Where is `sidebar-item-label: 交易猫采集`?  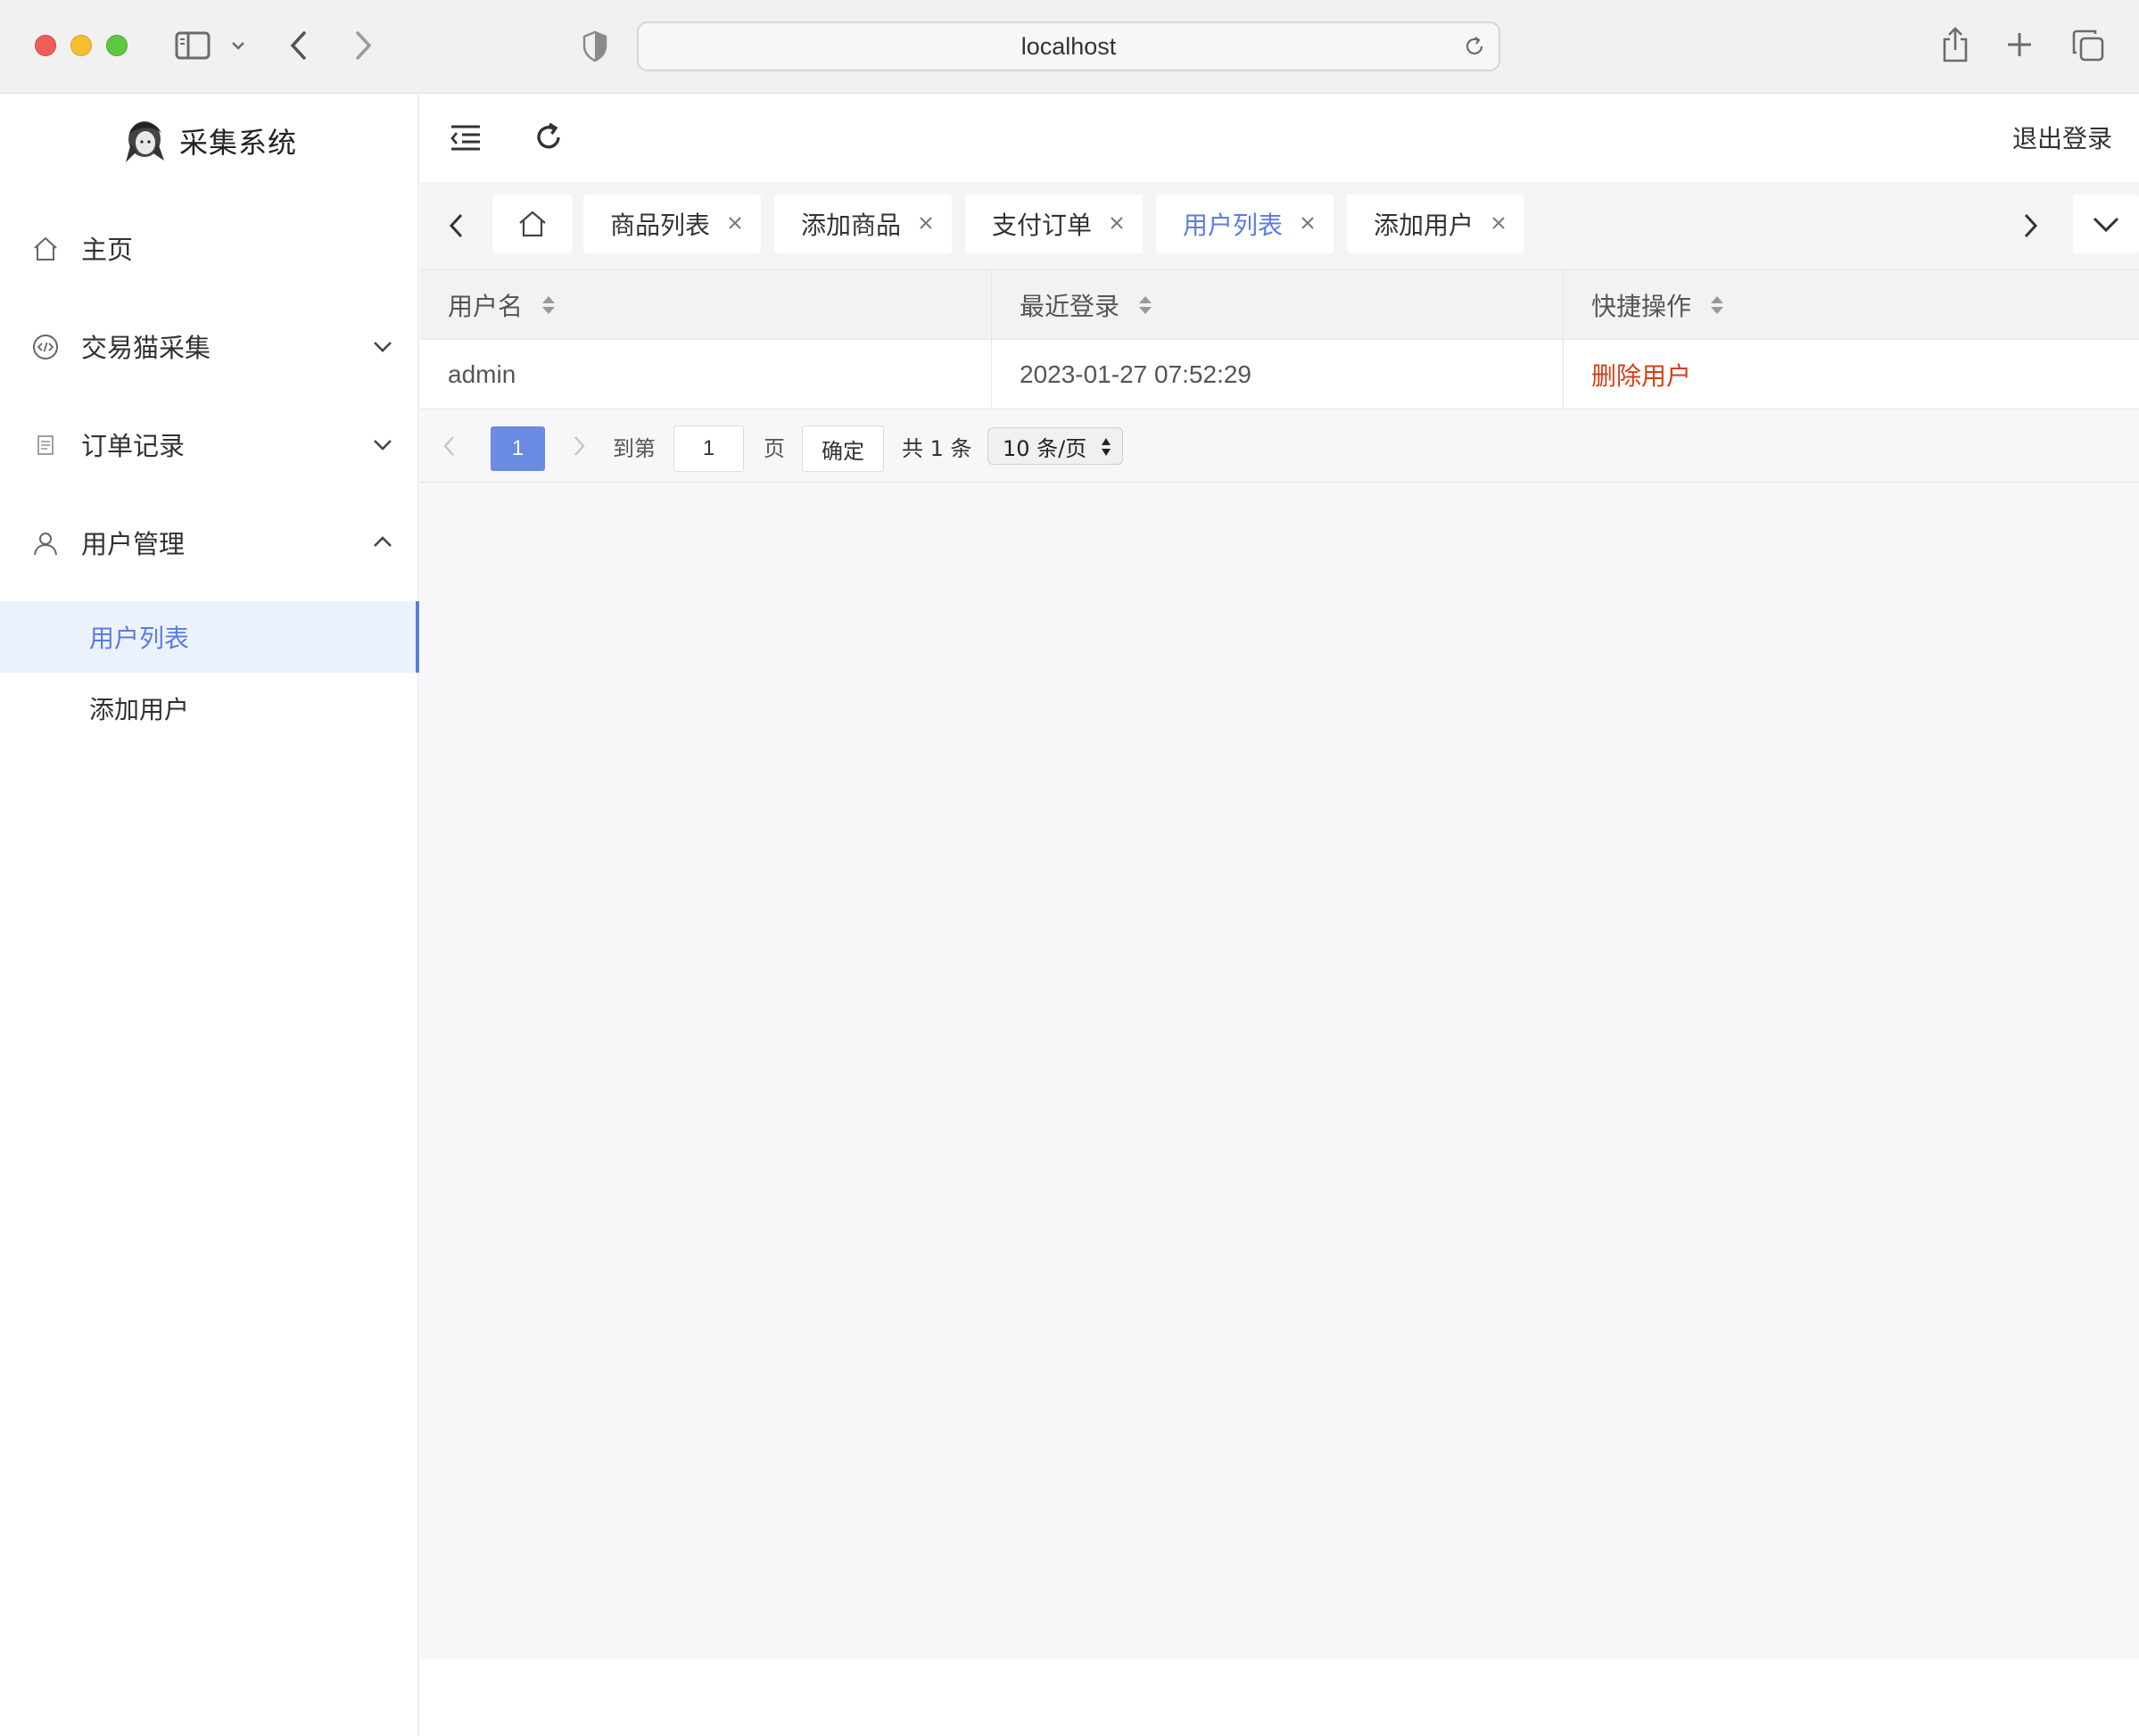 sidebar-item-label: 交易猫采集 is located at coordinates (146, 348).